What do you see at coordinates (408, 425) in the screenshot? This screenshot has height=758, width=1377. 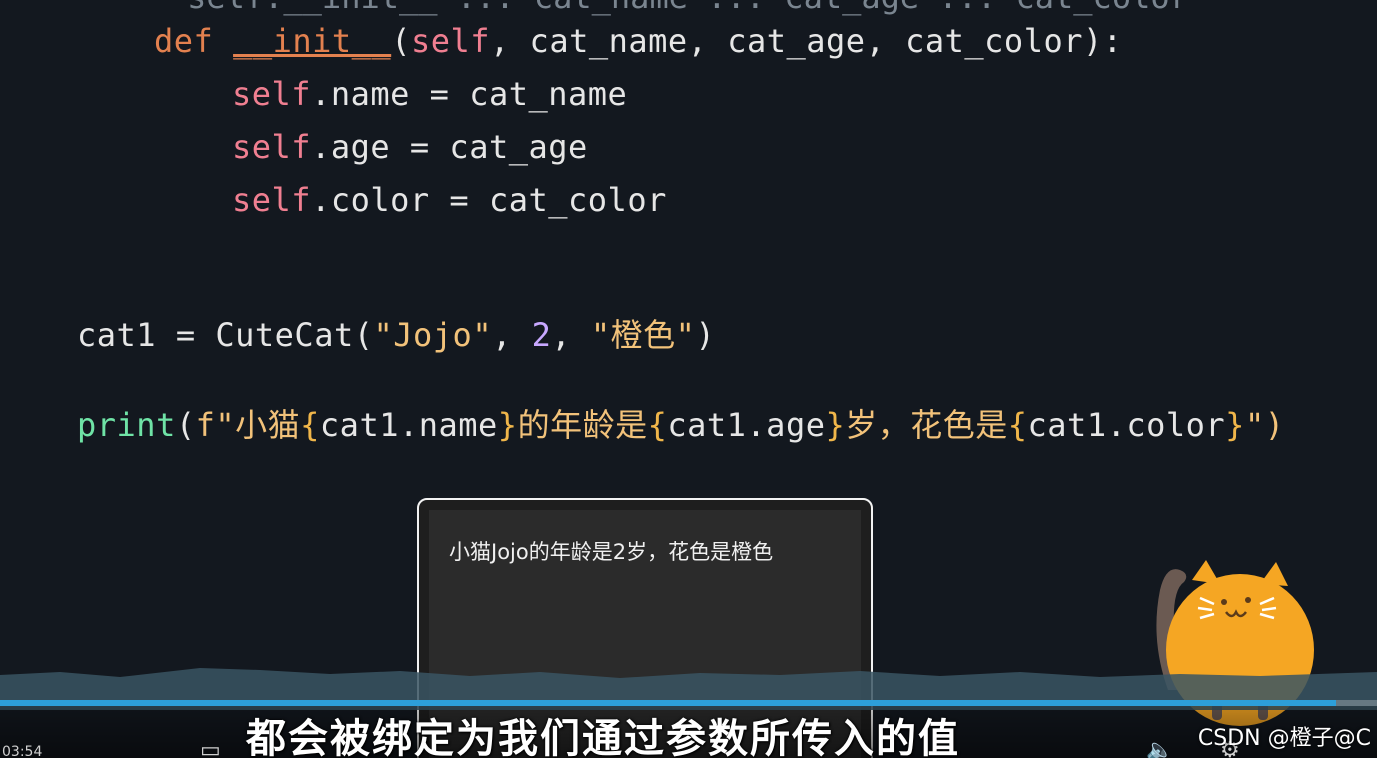 I see `expr: cat1.name` at bounding box center [408, 425].